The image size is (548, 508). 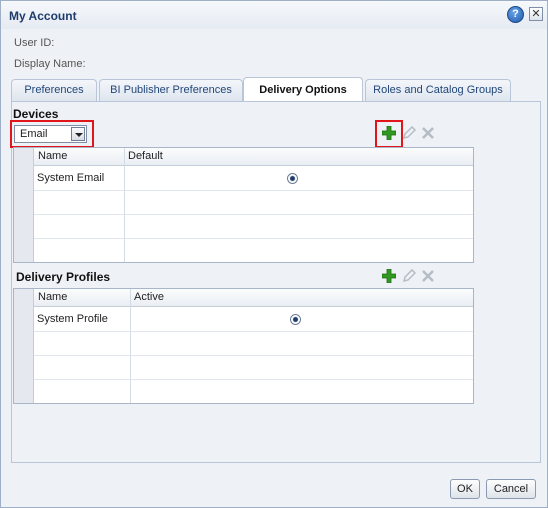 What do you see at coordinates (536, 14) in the screenshot?
I see `close-icon: ✕` at bounding box center [536, 14].